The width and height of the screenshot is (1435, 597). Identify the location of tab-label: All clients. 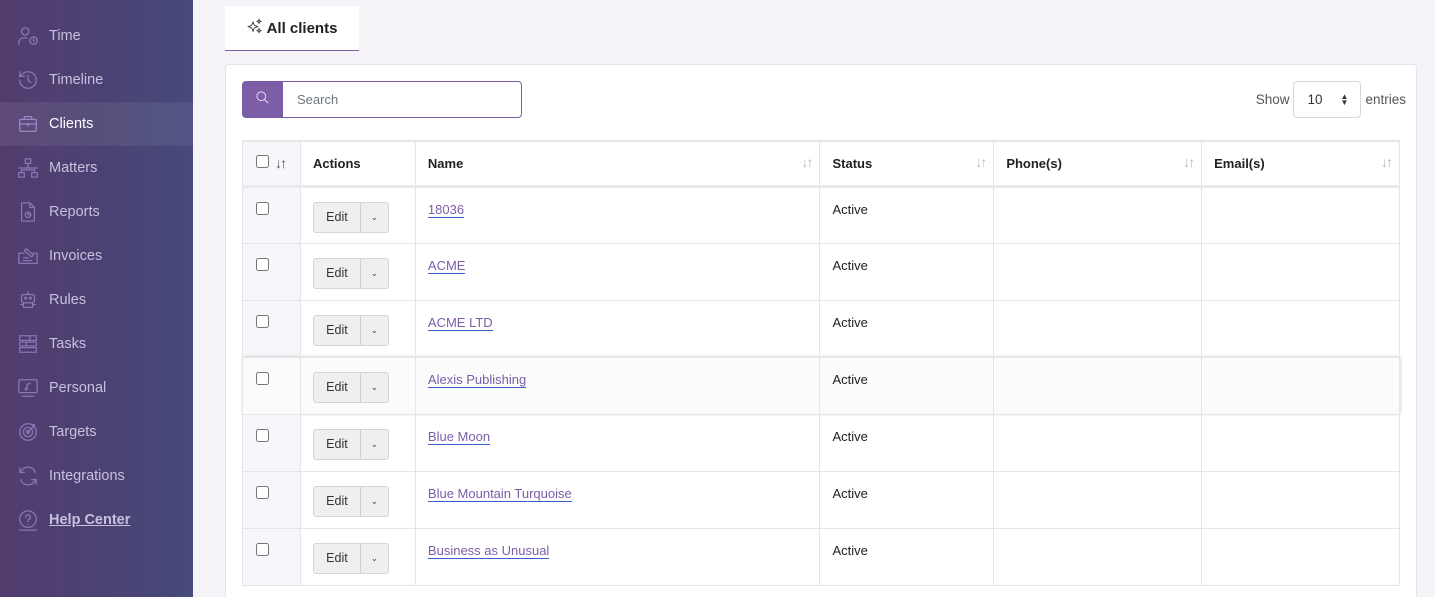
(302, 28).